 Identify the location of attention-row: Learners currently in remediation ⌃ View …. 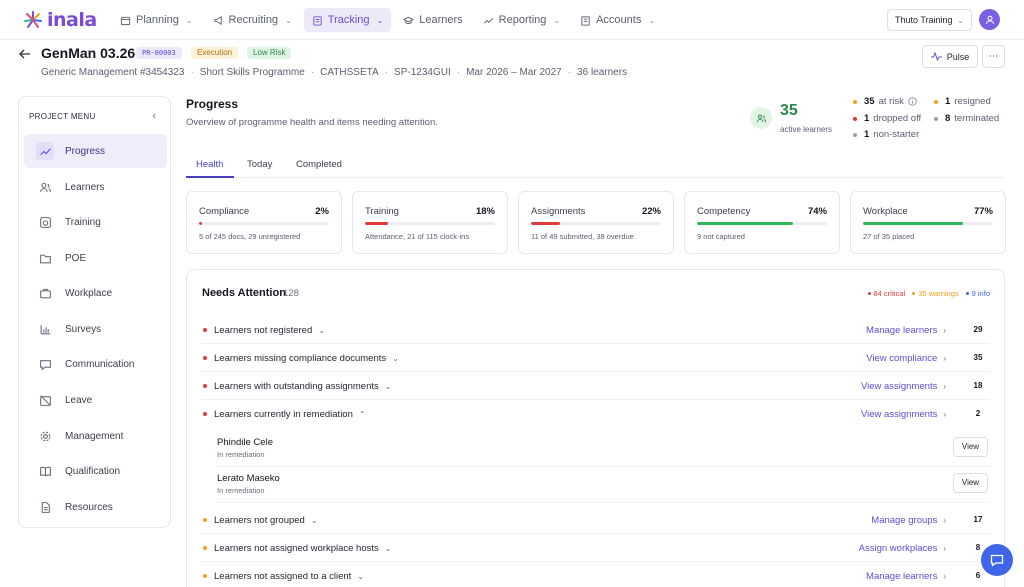
(595, 414).